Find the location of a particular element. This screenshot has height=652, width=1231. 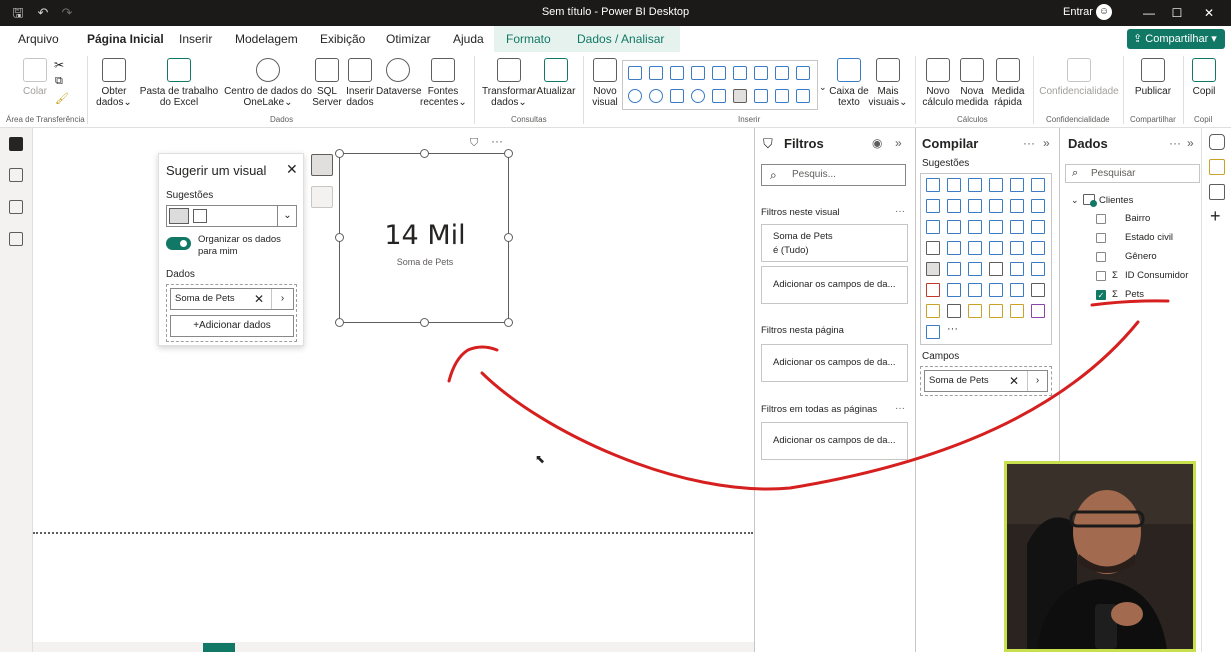

quick-measure-button: Medida rápida is located at coordinates (1008, 83).